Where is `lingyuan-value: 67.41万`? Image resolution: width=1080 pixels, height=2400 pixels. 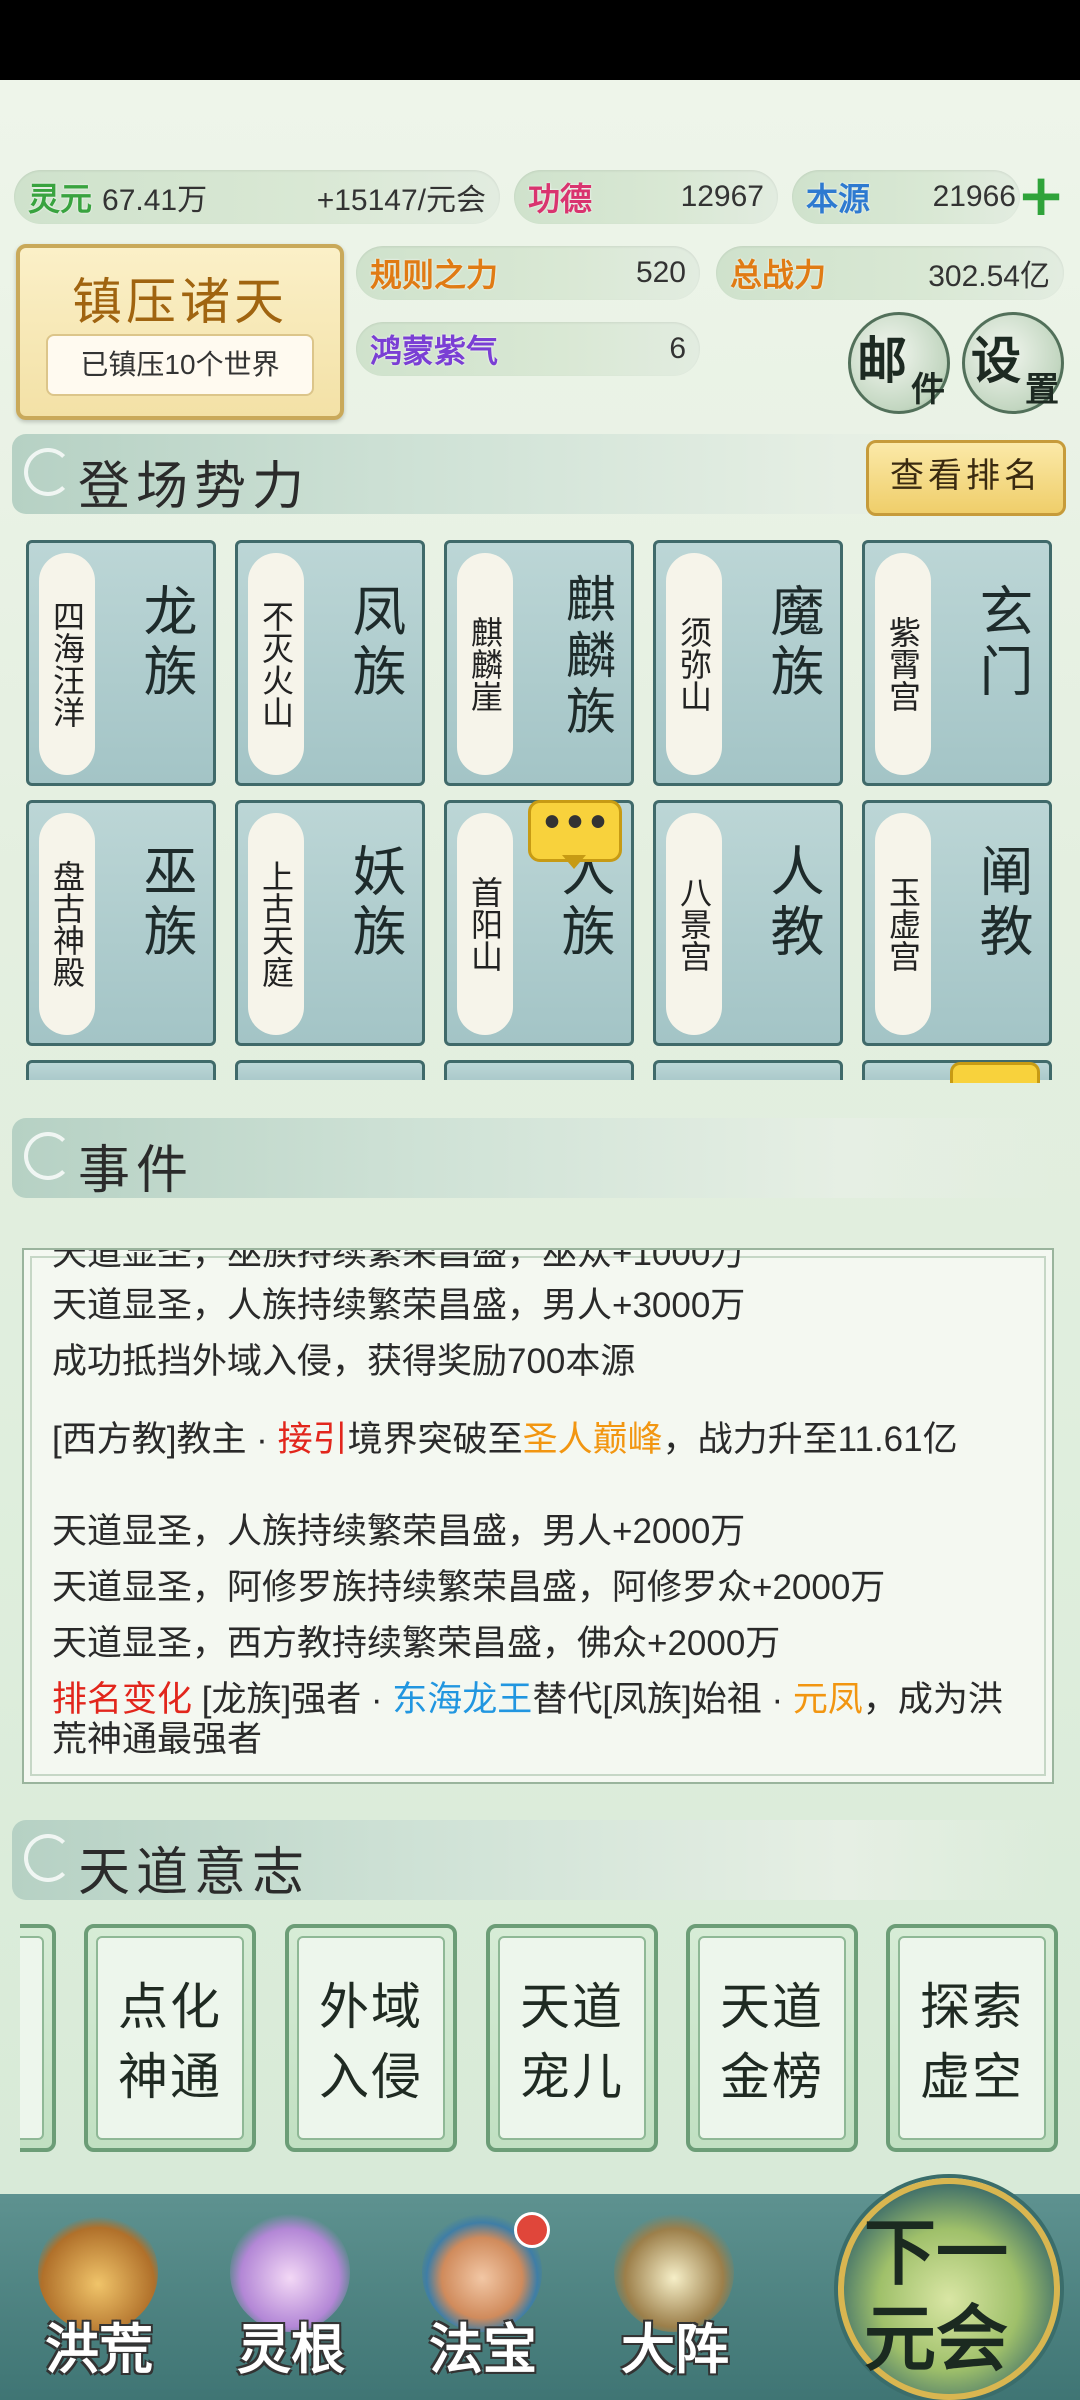 lingyuan-value: 67.41万 is located at coordinates (155, 200).